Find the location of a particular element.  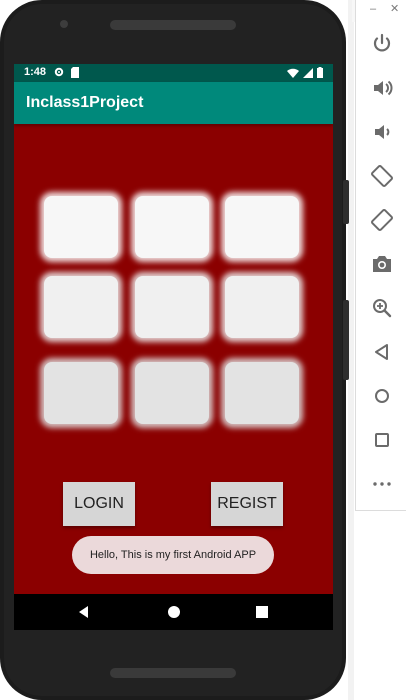

nav-home-icon is located at coordinates (174, 612).